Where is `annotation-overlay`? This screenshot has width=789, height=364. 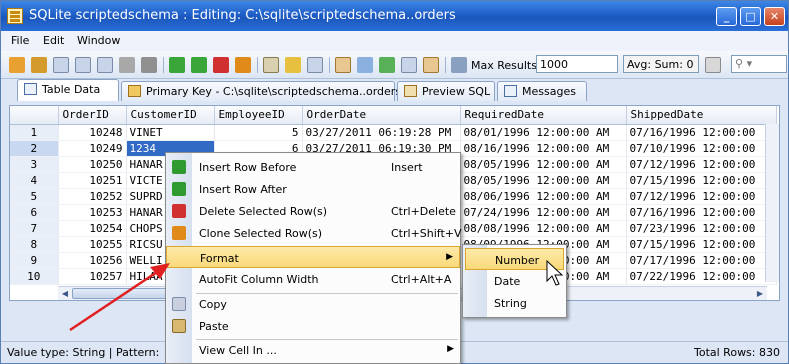 annotation-overlay is located at coordinates (316, 295).